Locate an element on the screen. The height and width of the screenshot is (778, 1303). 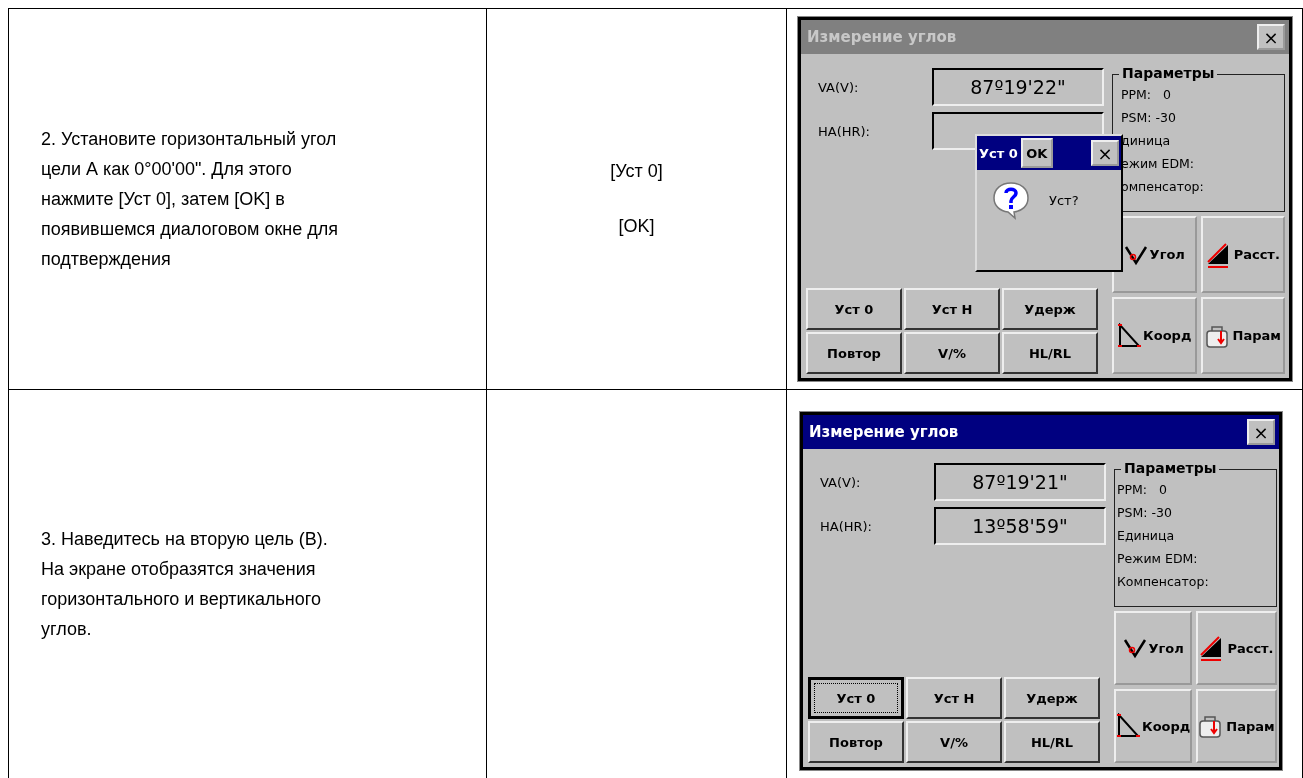
instruction-text: 2. Установите горизонтальный угол цели А как 0°00'00". Для этого нажмите [Уст 0], затем [OK] в появившемся диалоговом окне для подтверждения is located at coordinates (190, 199).